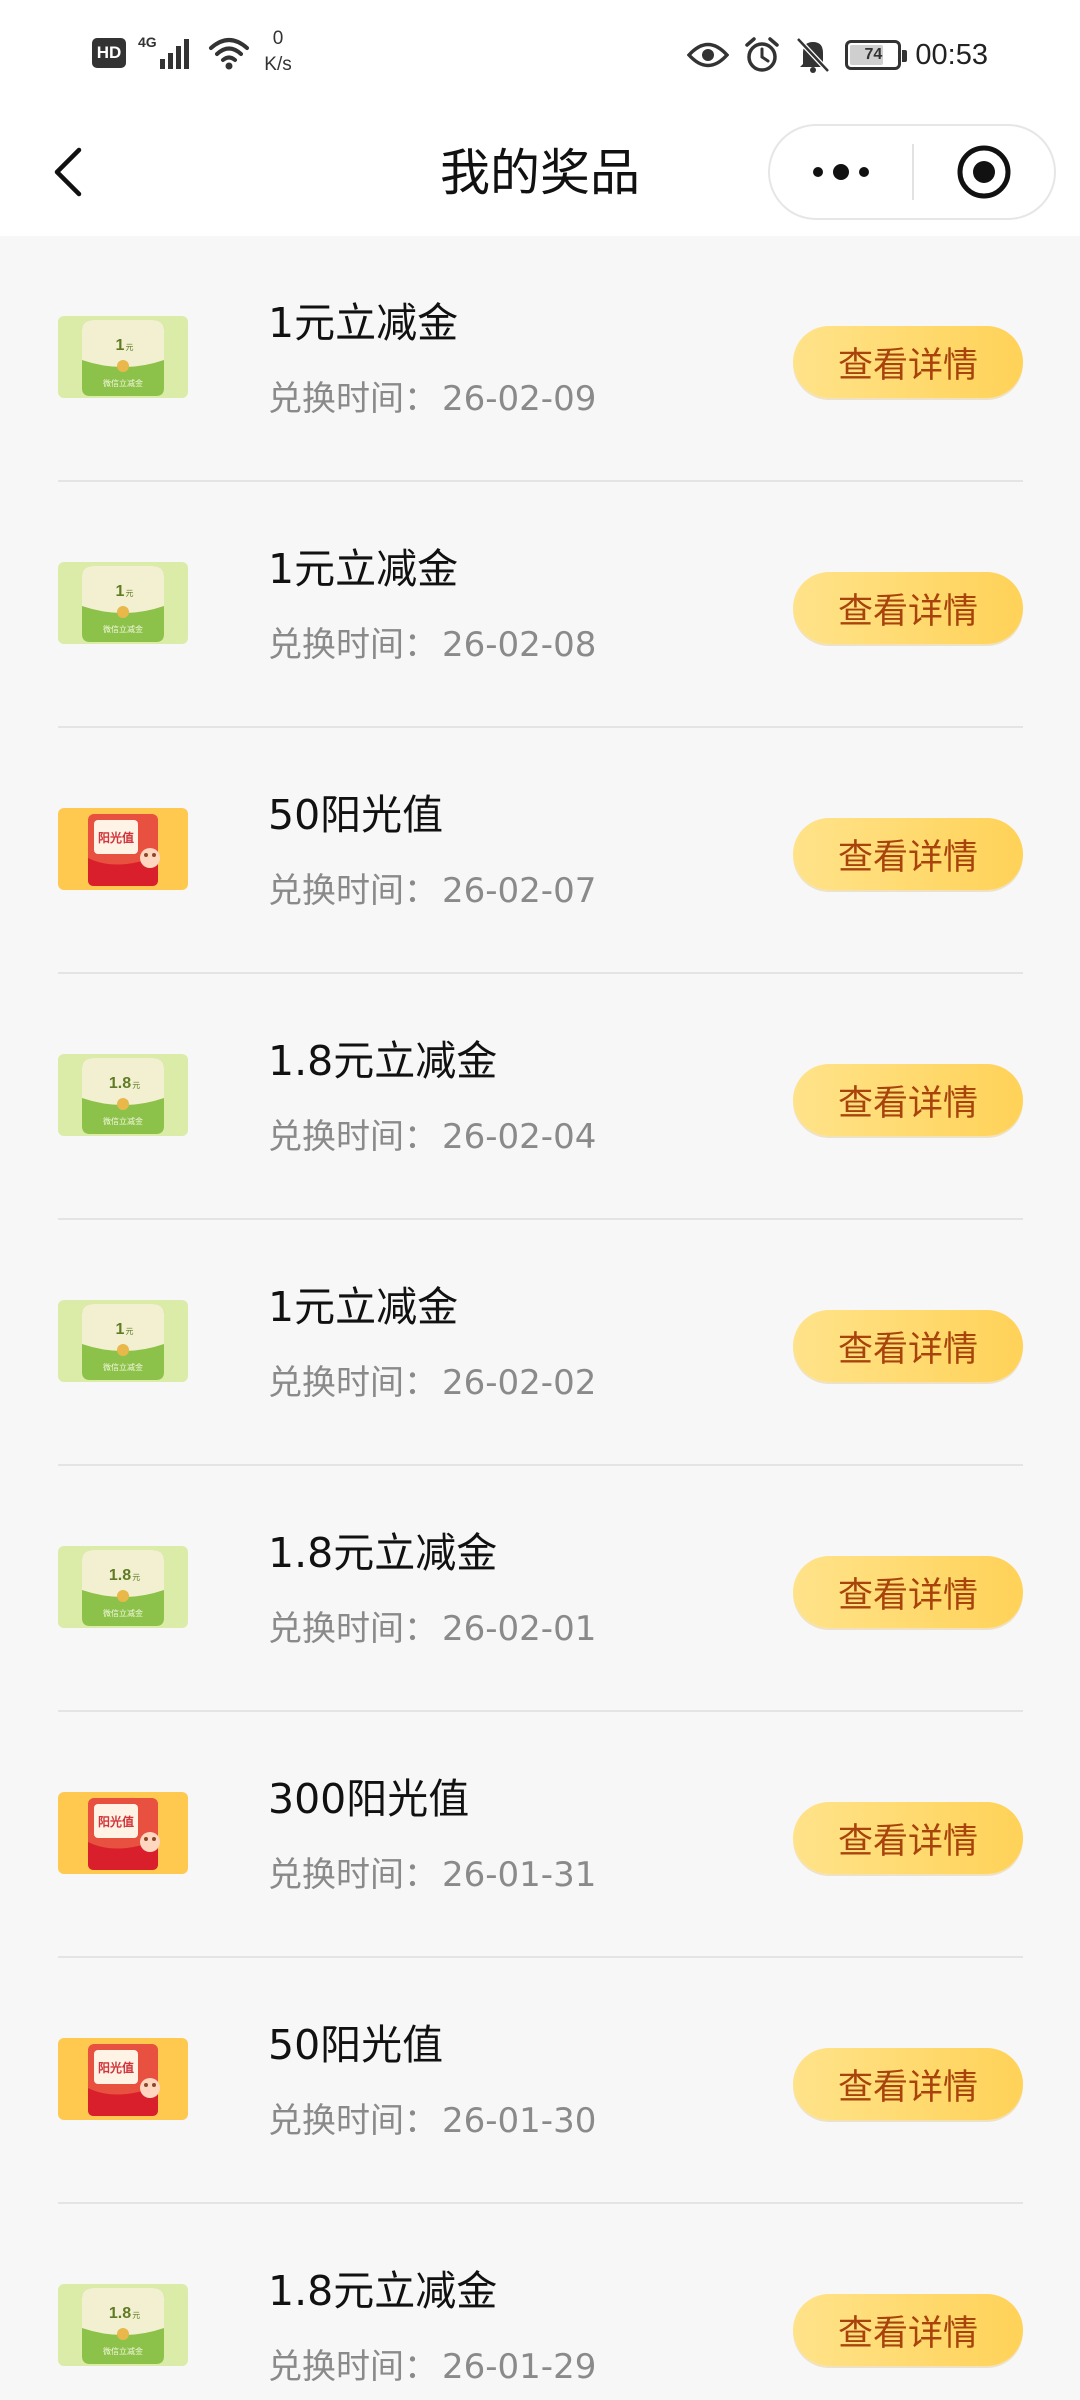 The height and width of the screenshot is (2400, 1080). I want to click on more-dots-icon, so click(841, 172).